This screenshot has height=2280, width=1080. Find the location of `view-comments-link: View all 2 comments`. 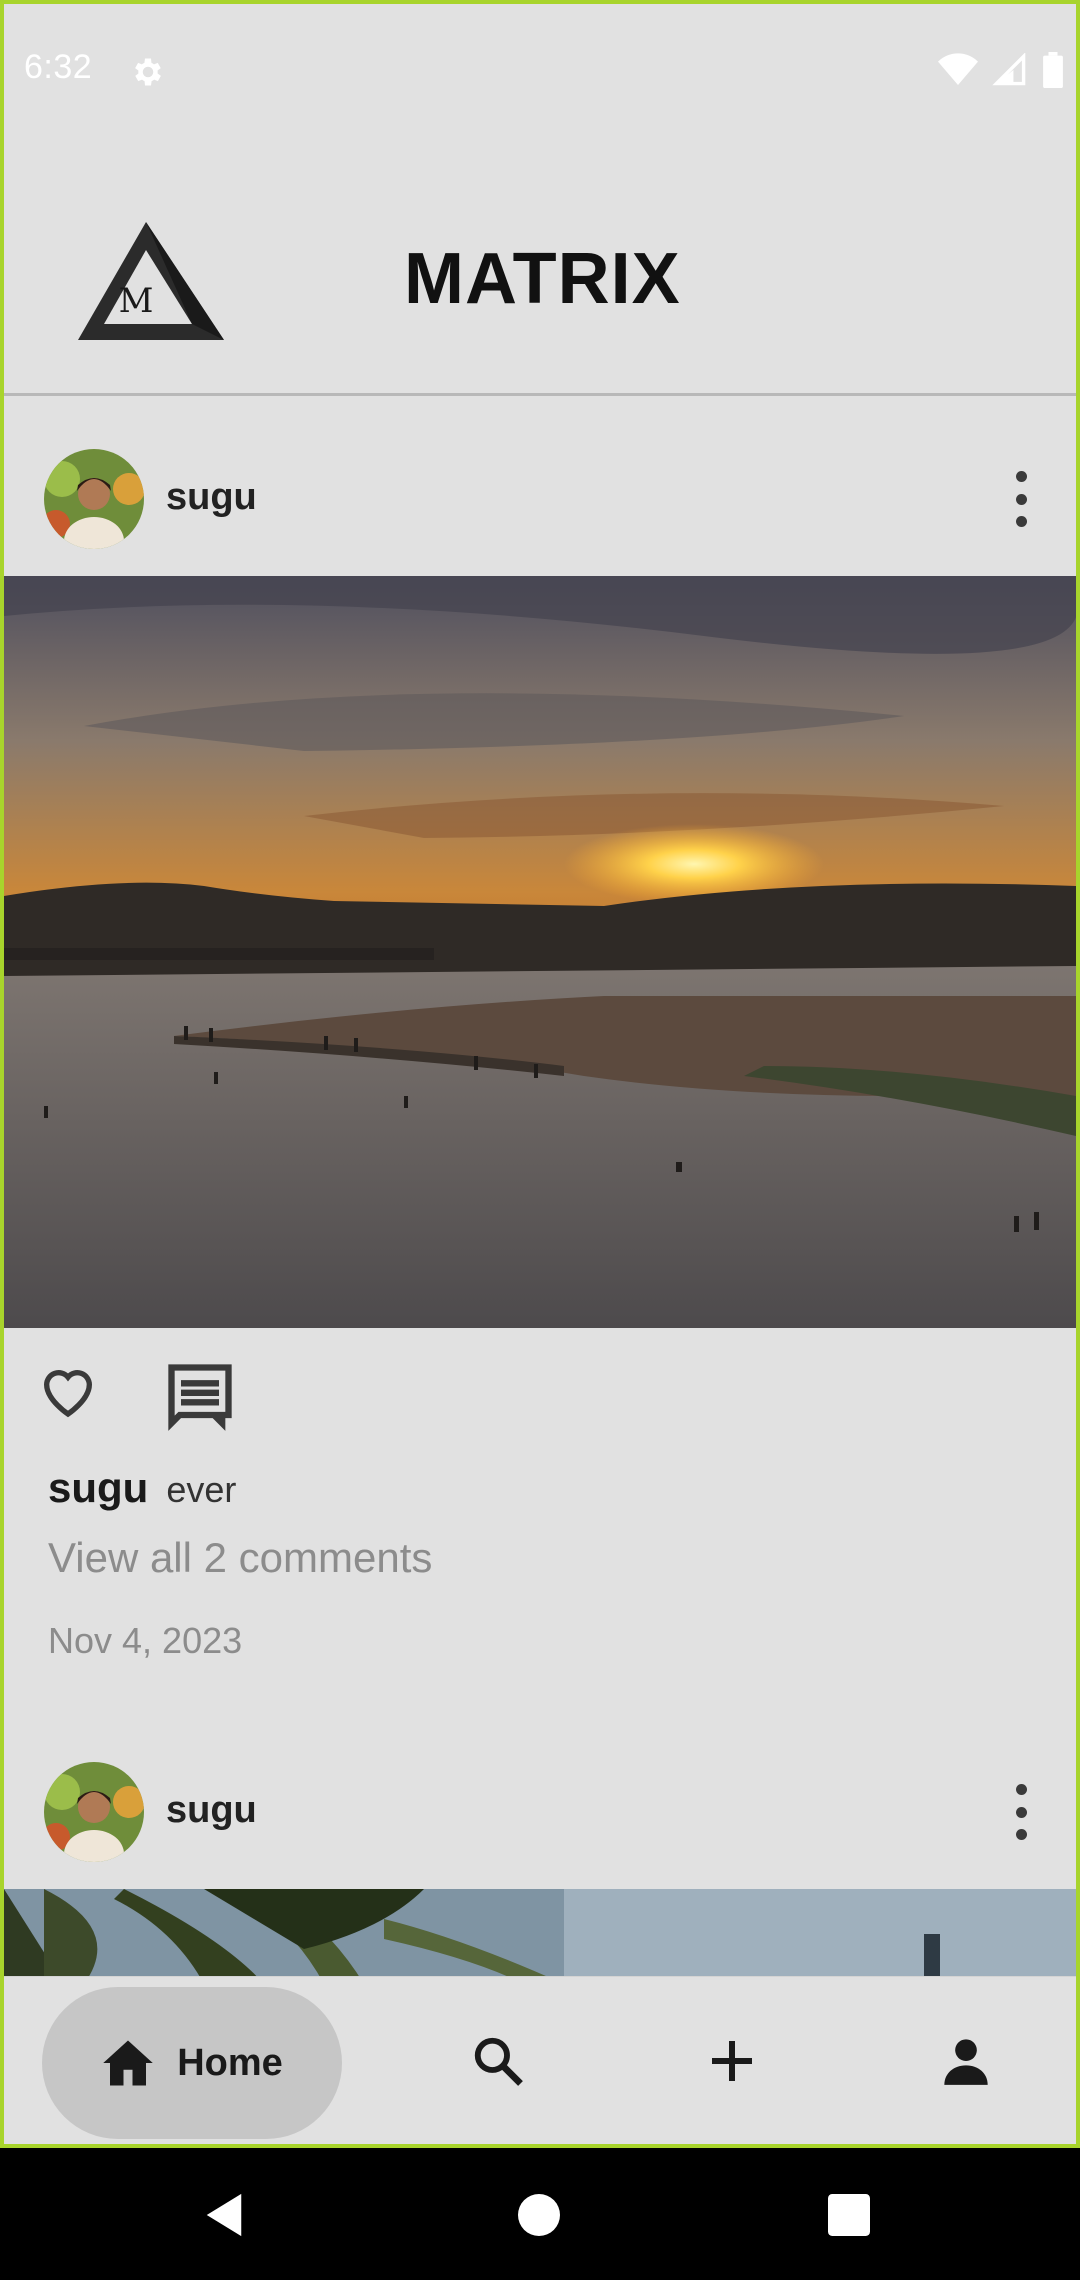

view-comments-link: View all 2 comments is located at coordinates (240, 1558).